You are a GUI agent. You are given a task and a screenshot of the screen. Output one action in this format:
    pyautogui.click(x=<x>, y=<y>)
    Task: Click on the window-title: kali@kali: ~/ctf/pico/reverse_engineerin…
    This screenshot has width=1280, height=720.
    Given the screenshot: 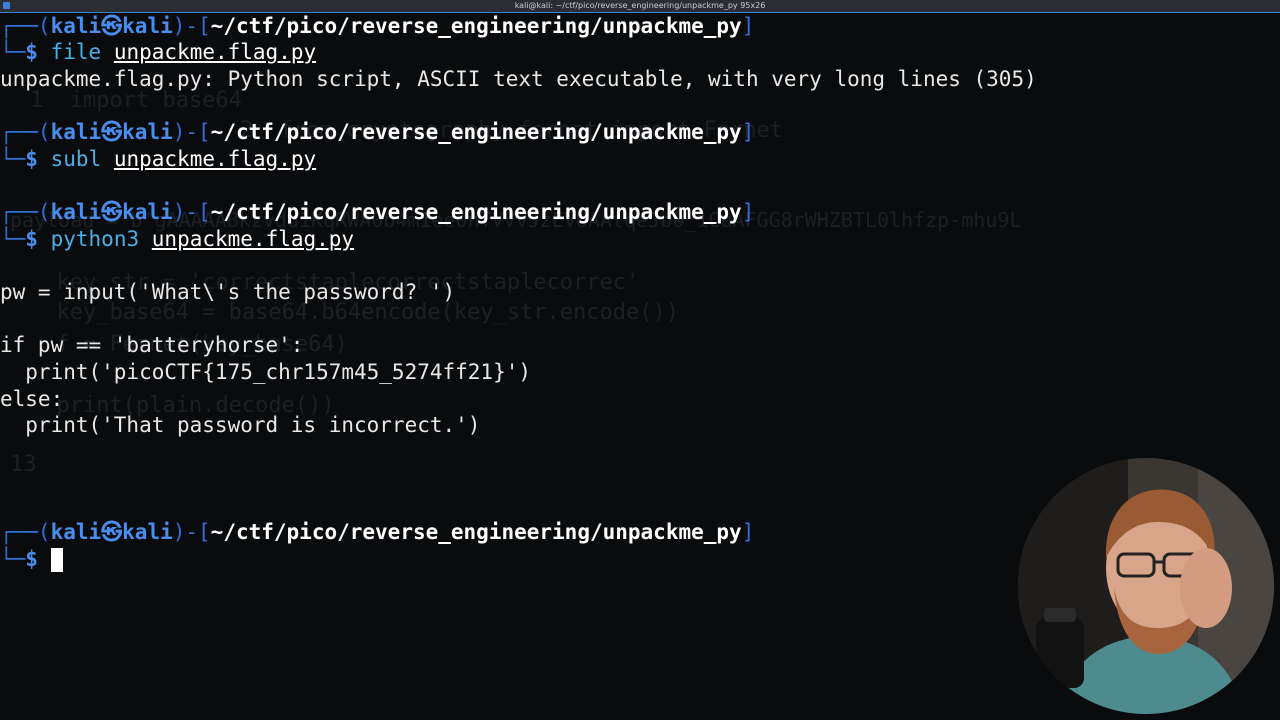 What is the action you would take?
    pyautogui.click(x=640, y=5)
    